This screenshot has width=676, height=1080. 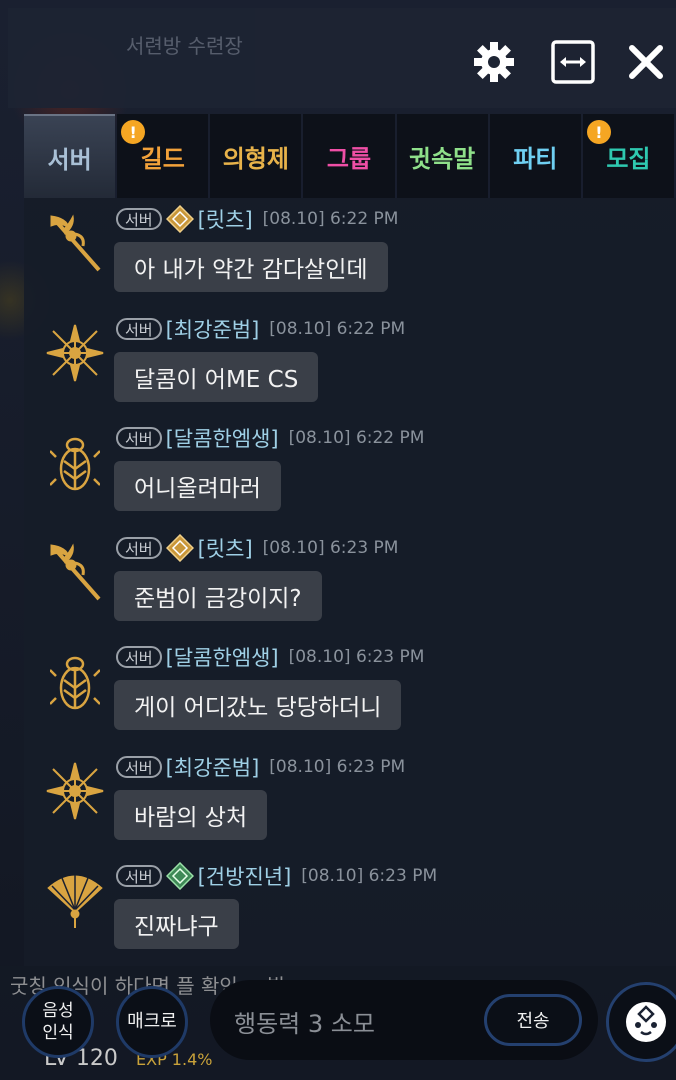 I want to click on message-bubble: 어니올려마러, so click(x=197, y=486).